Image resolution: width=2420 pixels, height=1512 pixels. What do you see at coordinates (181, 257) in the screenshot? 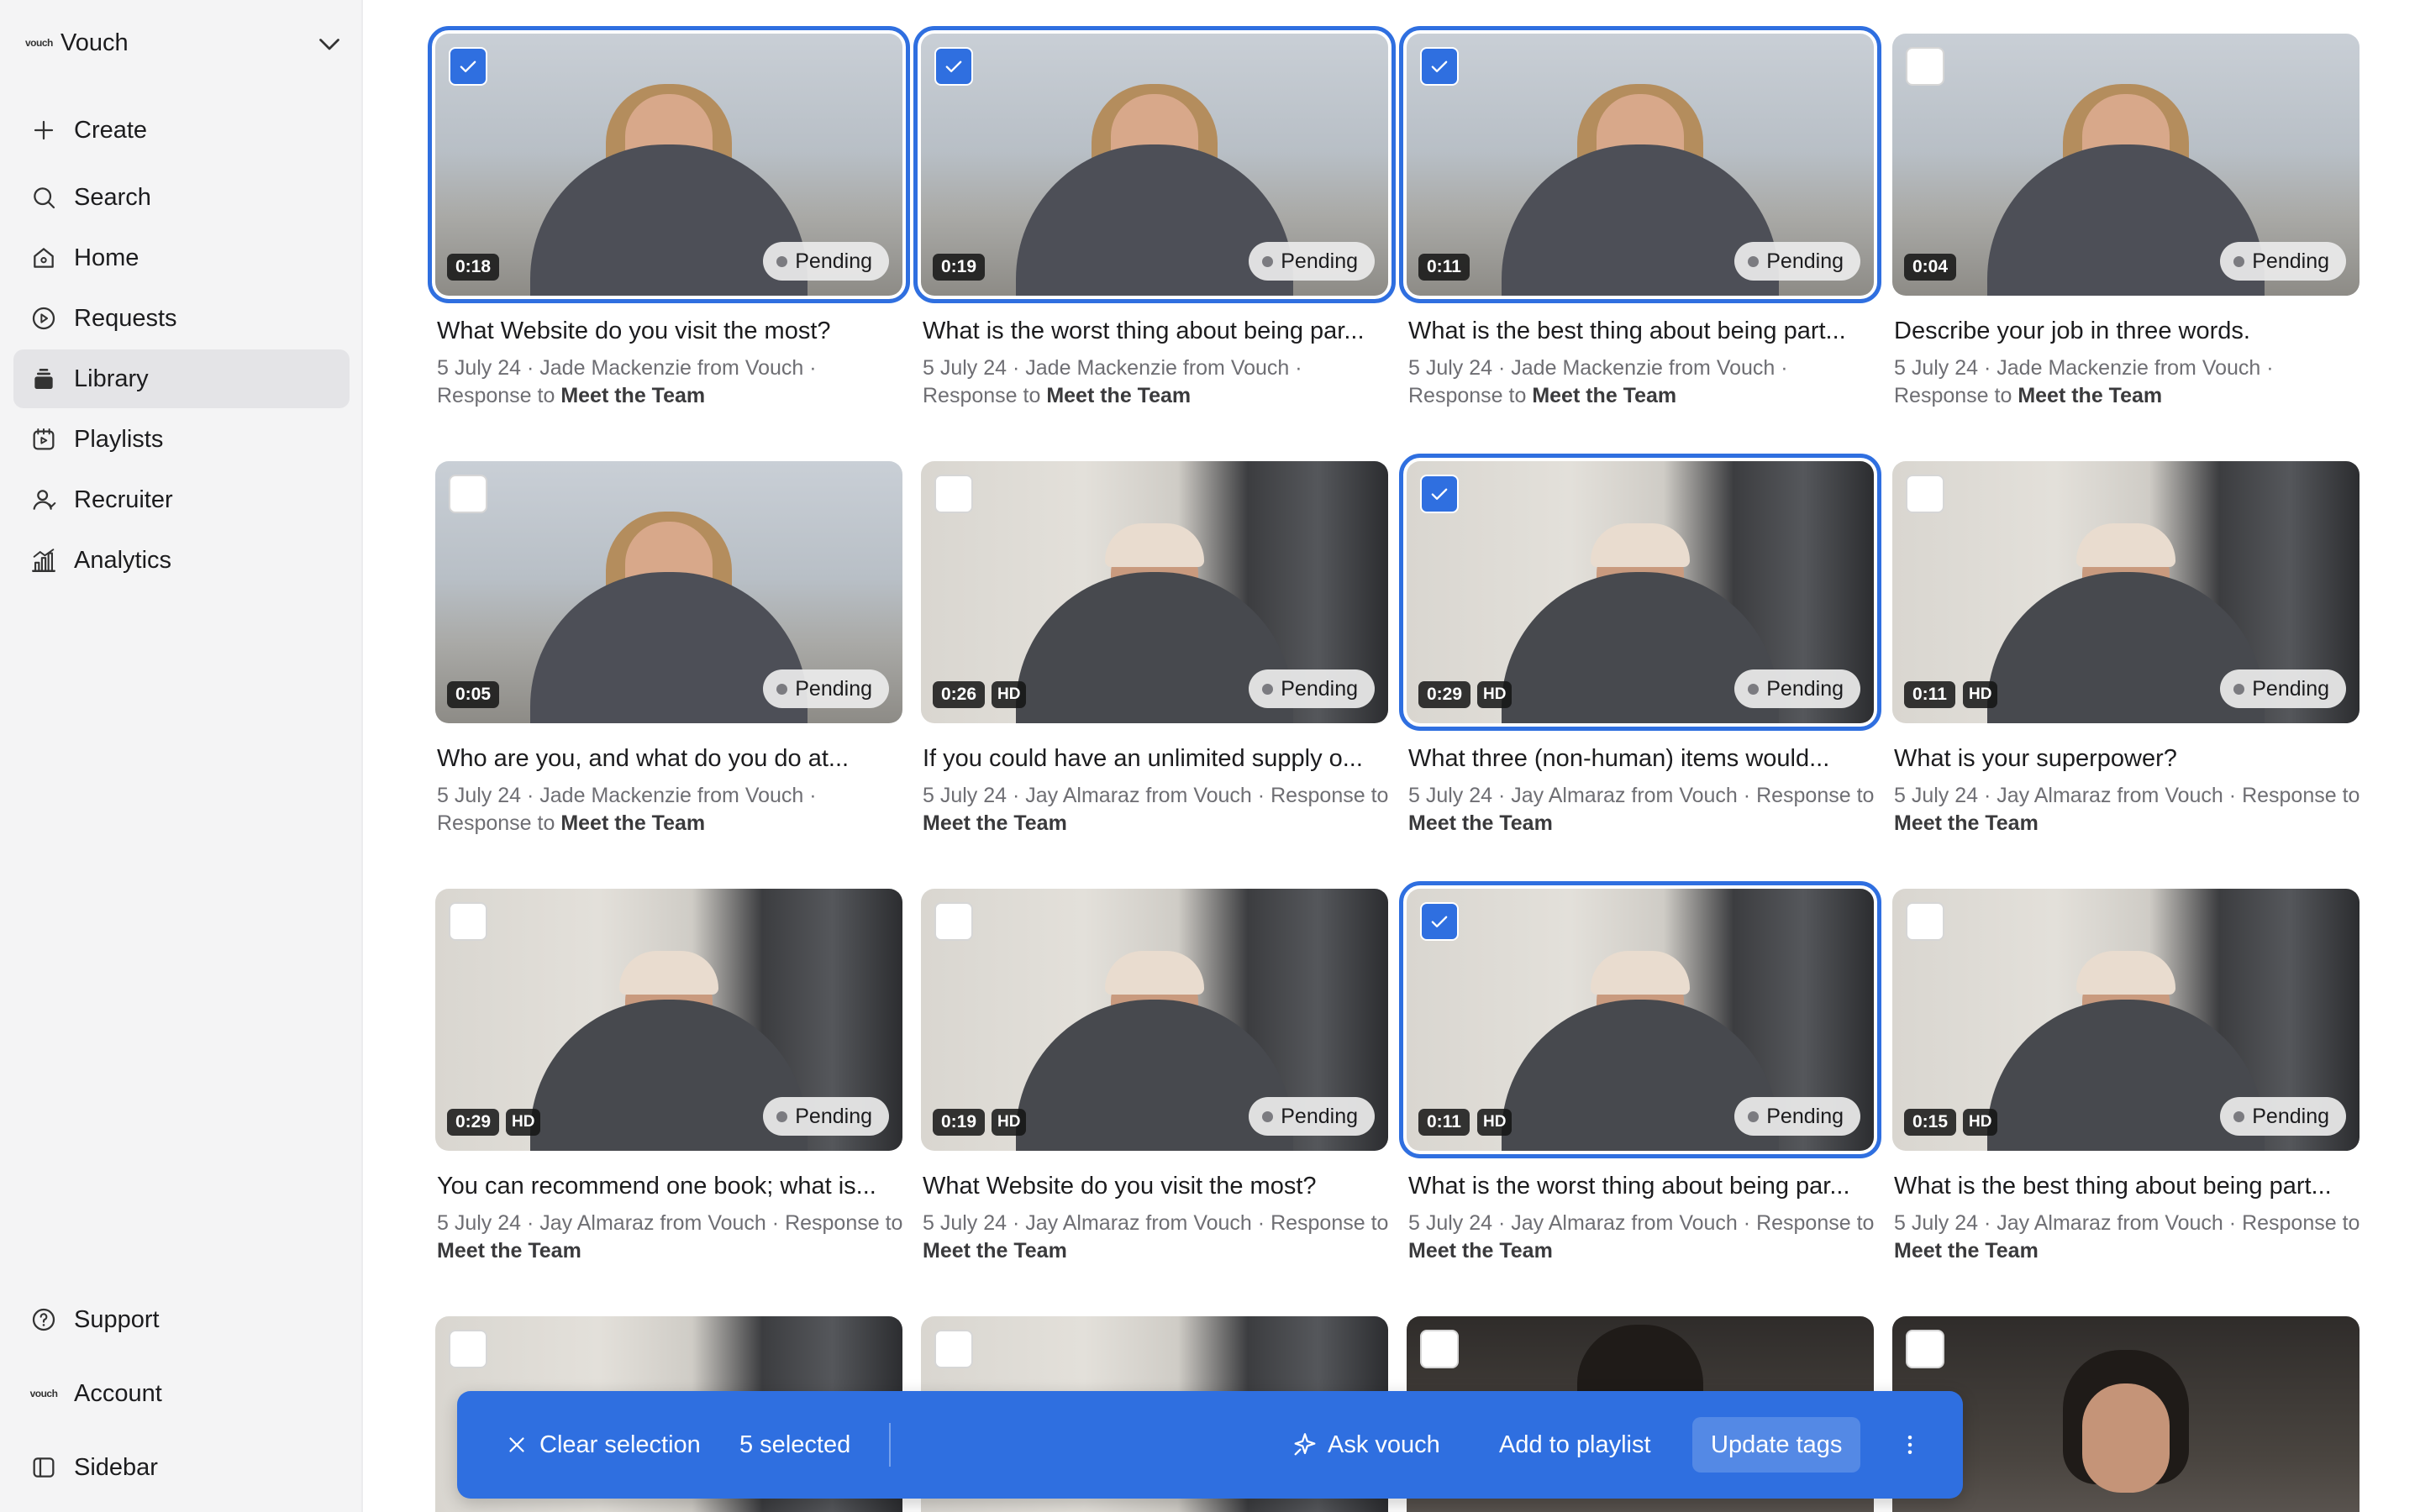
I see `nav-home: Home` at bounding box center [181, 257].